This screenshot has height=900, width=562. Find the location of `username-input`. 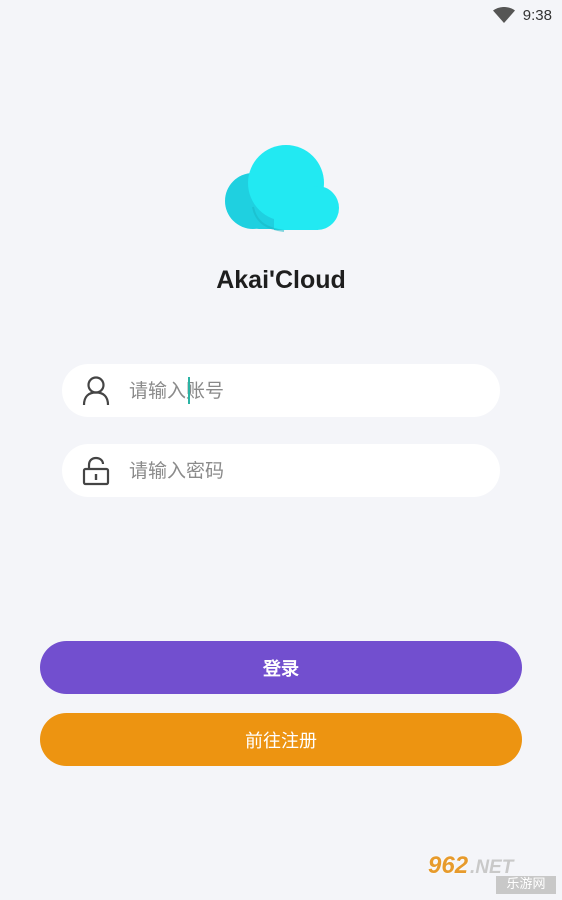

username-input is located at coordinates (294, 390).